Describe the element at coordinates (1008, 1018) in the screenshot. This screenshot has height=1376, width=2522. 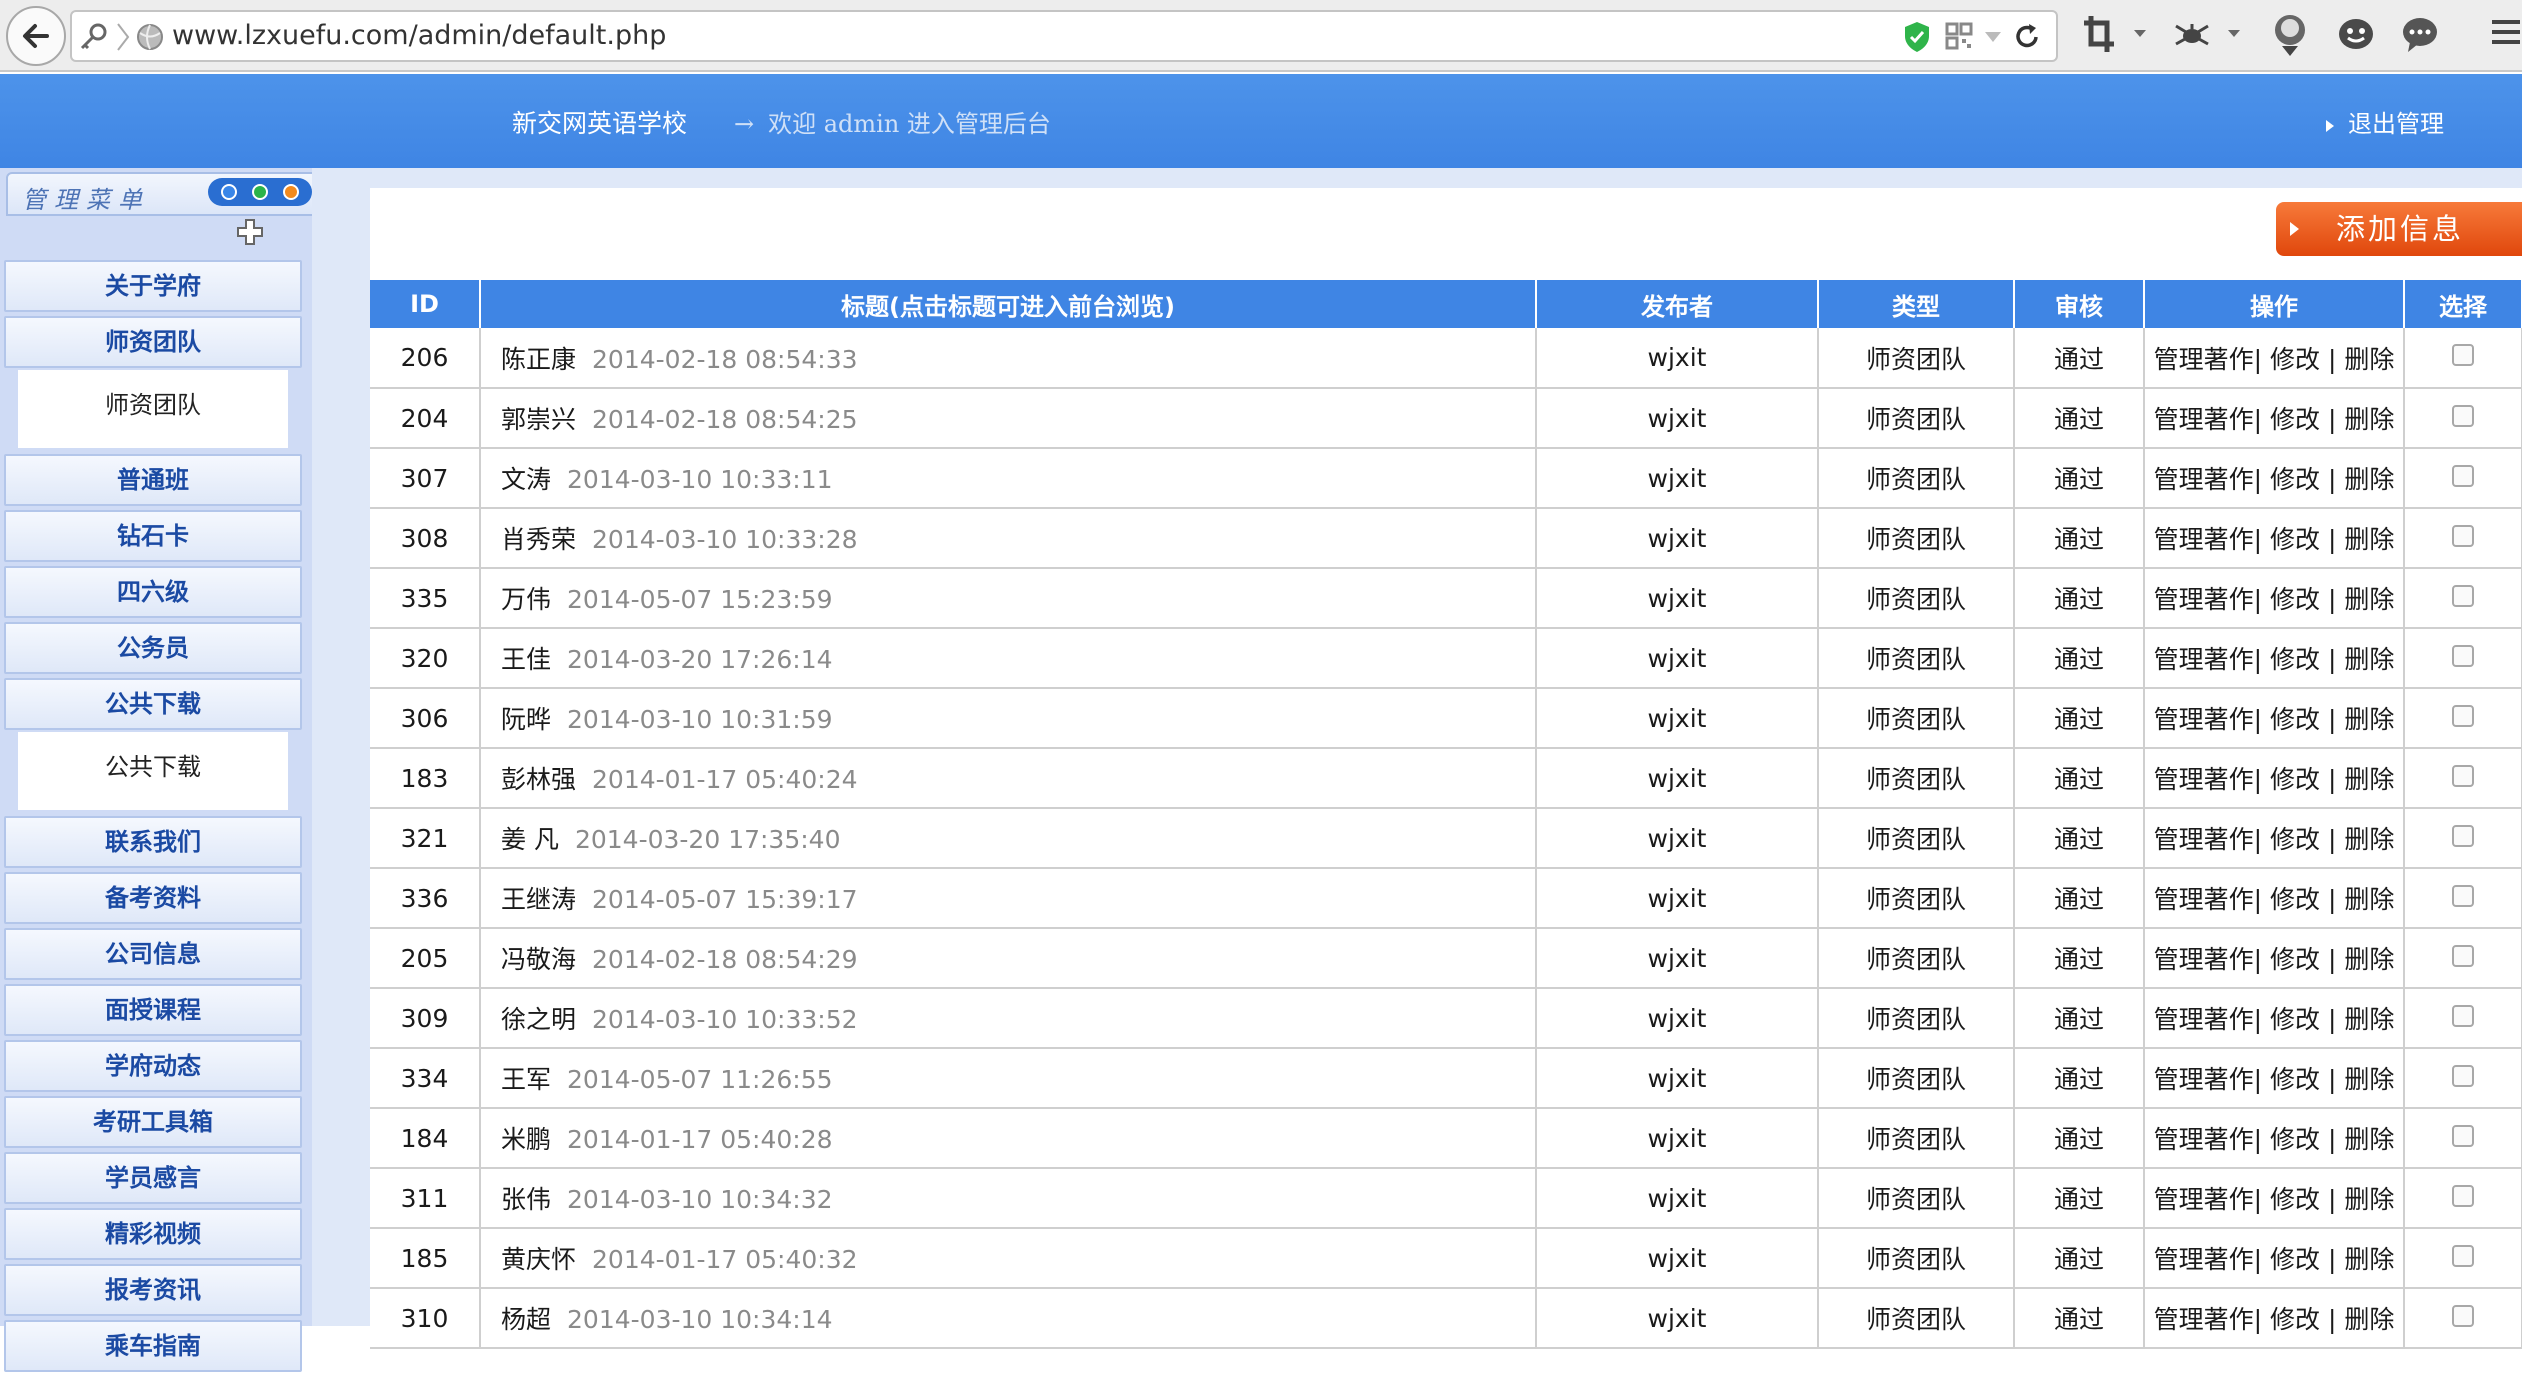
I see `row-title: 徐之明 2014-03-10 10:33:52` at that location.